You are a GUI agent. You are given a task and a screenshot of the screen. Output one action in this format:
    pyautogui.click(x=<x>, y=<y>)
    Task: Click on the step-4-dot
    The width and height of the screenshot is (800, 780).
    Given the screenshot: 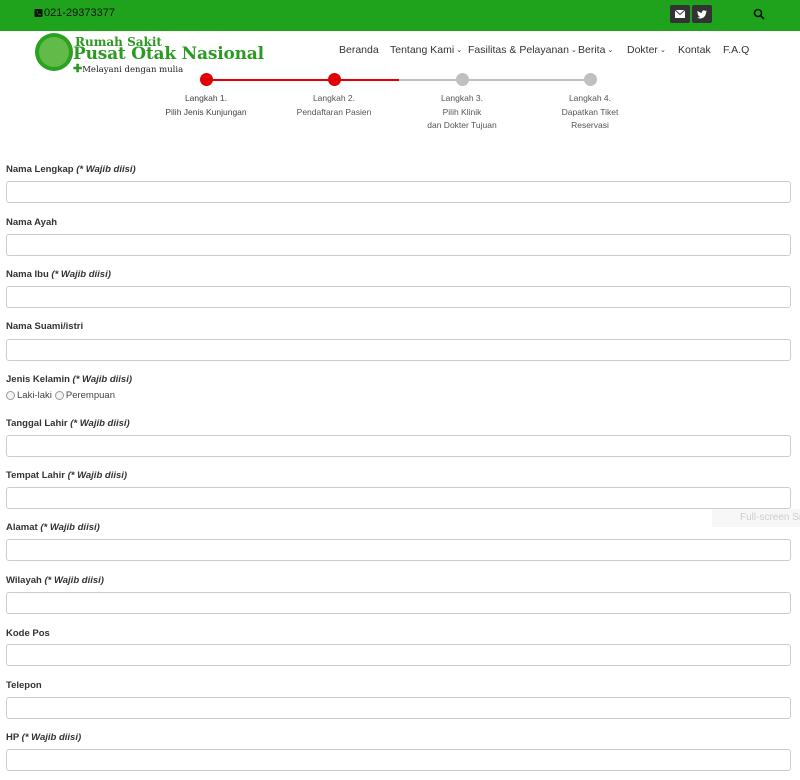 What is the action you would take?
    pyautogui.click(x=590, y=79)
    